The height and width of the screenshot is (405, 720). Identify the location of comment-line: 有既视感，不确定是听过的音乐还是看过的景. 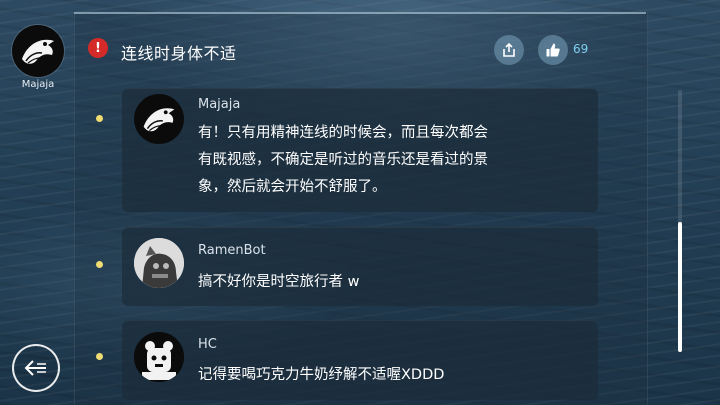
(343, 160).